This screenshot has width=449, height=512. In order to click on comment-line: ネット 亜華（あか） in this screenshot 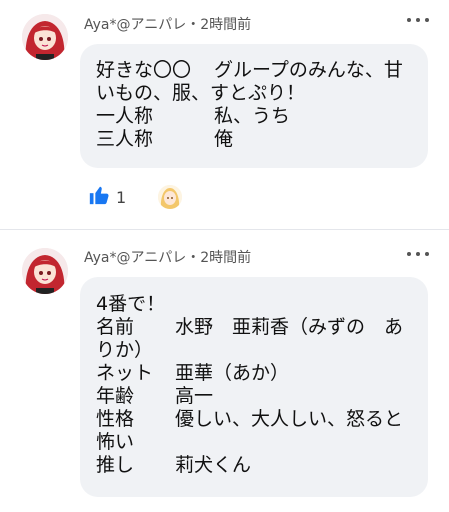, I will do `click(193, 373)`.